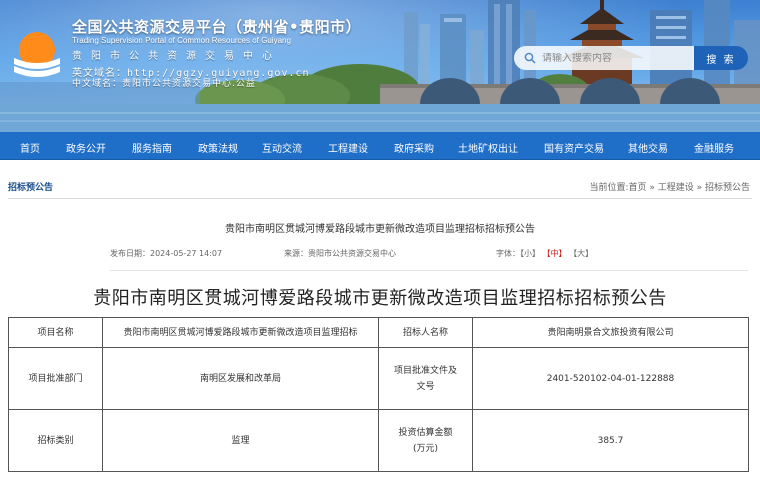 The height and width of the screenshot is (484, 760). Describe the element at coordinates (348, 147) in the screenshot. I see `nav-item-engineering: 工程建设` at that location.